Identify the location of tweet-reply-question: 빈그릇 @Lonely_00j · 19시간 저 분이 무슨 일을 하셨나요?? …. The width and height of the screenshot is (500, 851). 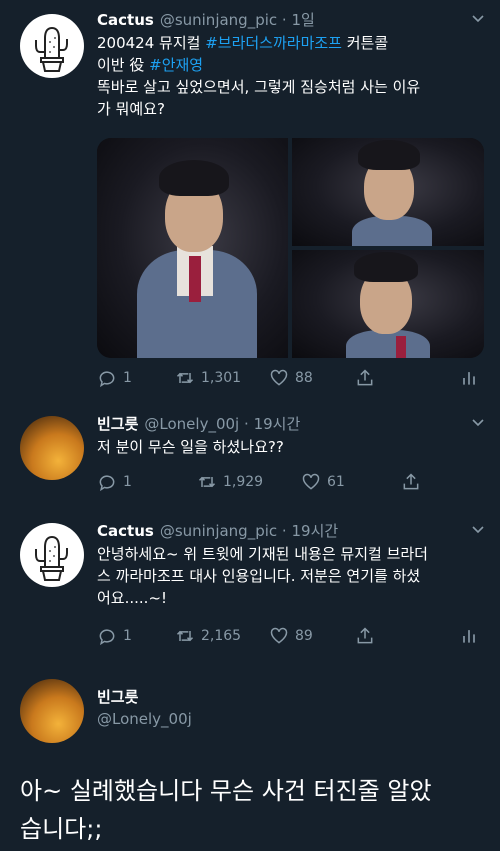
(250, 457).